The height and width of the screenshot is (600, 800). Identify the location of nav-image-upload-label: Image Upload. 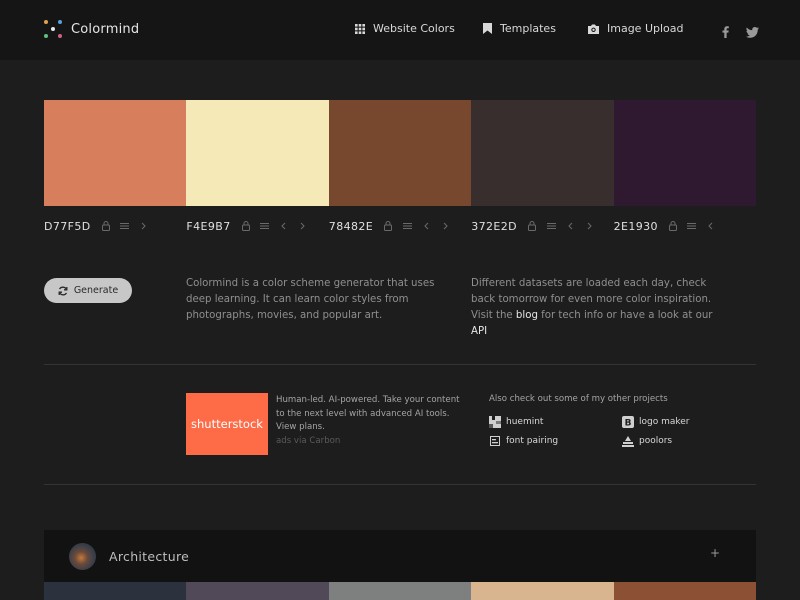
(645, 28).